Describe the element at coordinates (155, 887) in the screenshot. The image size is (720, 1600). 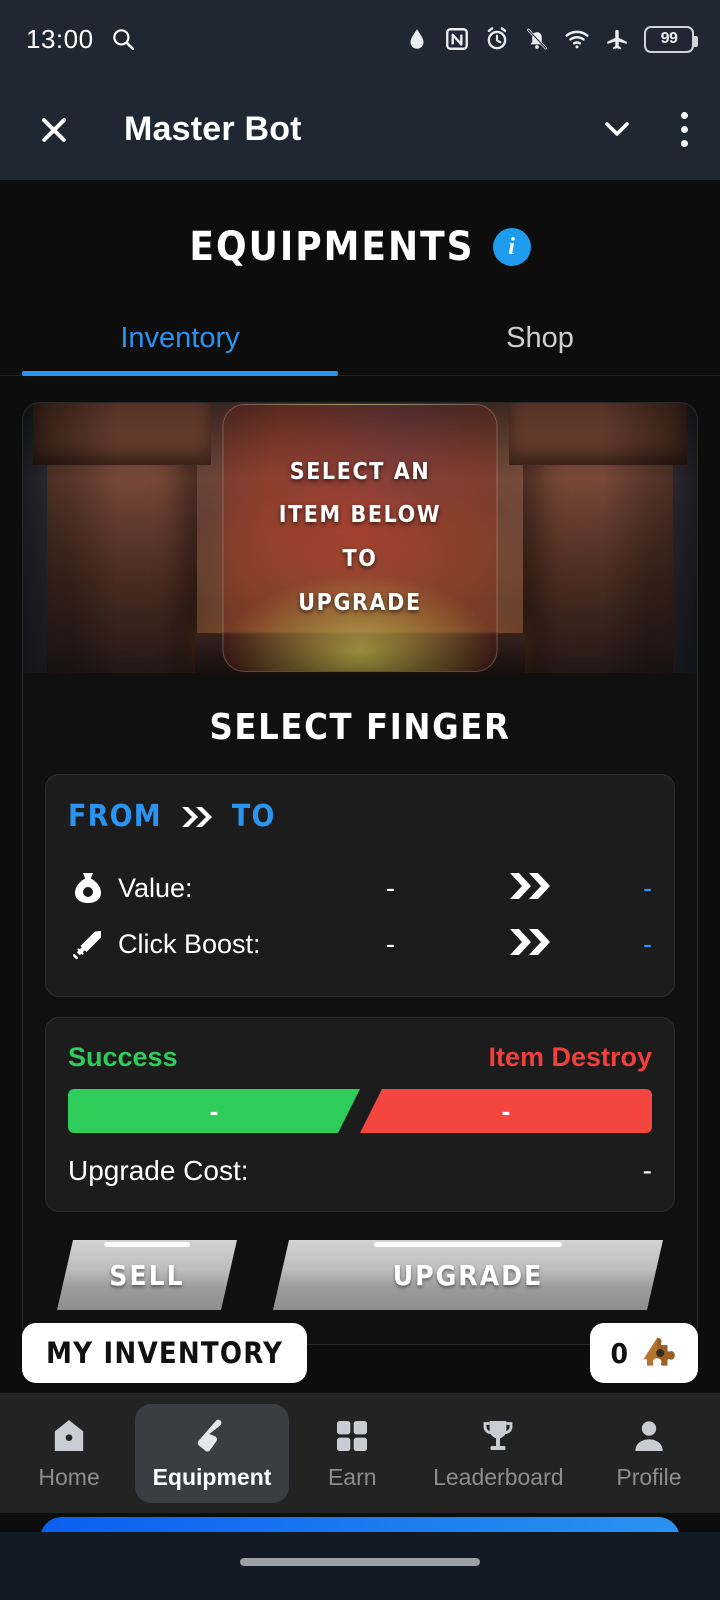
I see `stat-name-value: Value:` at that location.